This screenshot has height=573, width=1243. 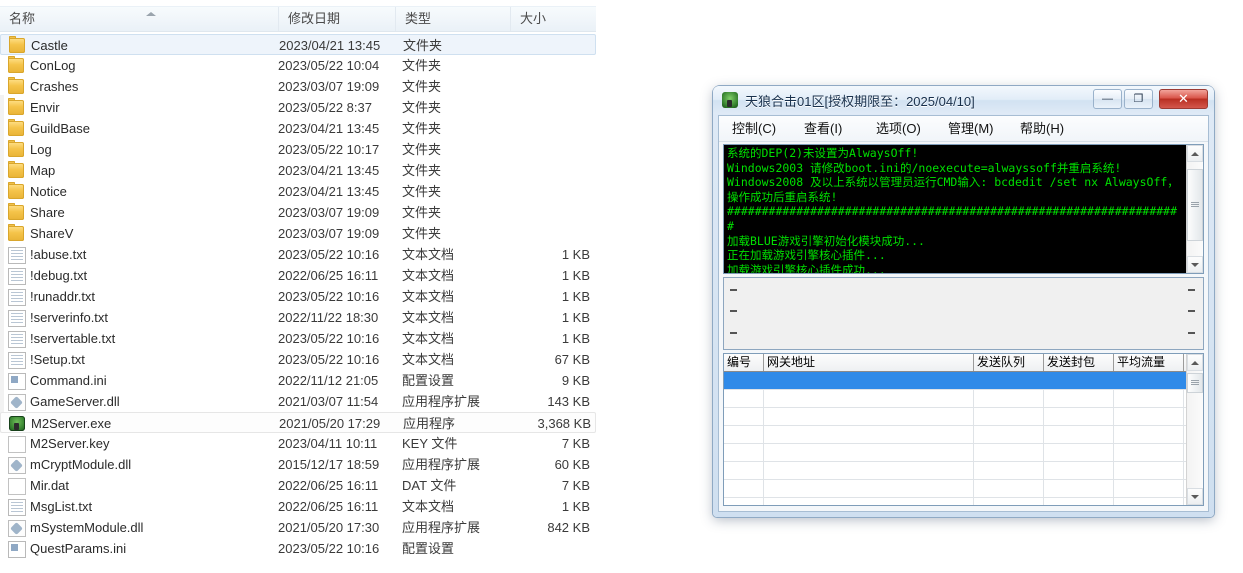 I want to click on close-button: ✕, so click(x=1183, y=99).